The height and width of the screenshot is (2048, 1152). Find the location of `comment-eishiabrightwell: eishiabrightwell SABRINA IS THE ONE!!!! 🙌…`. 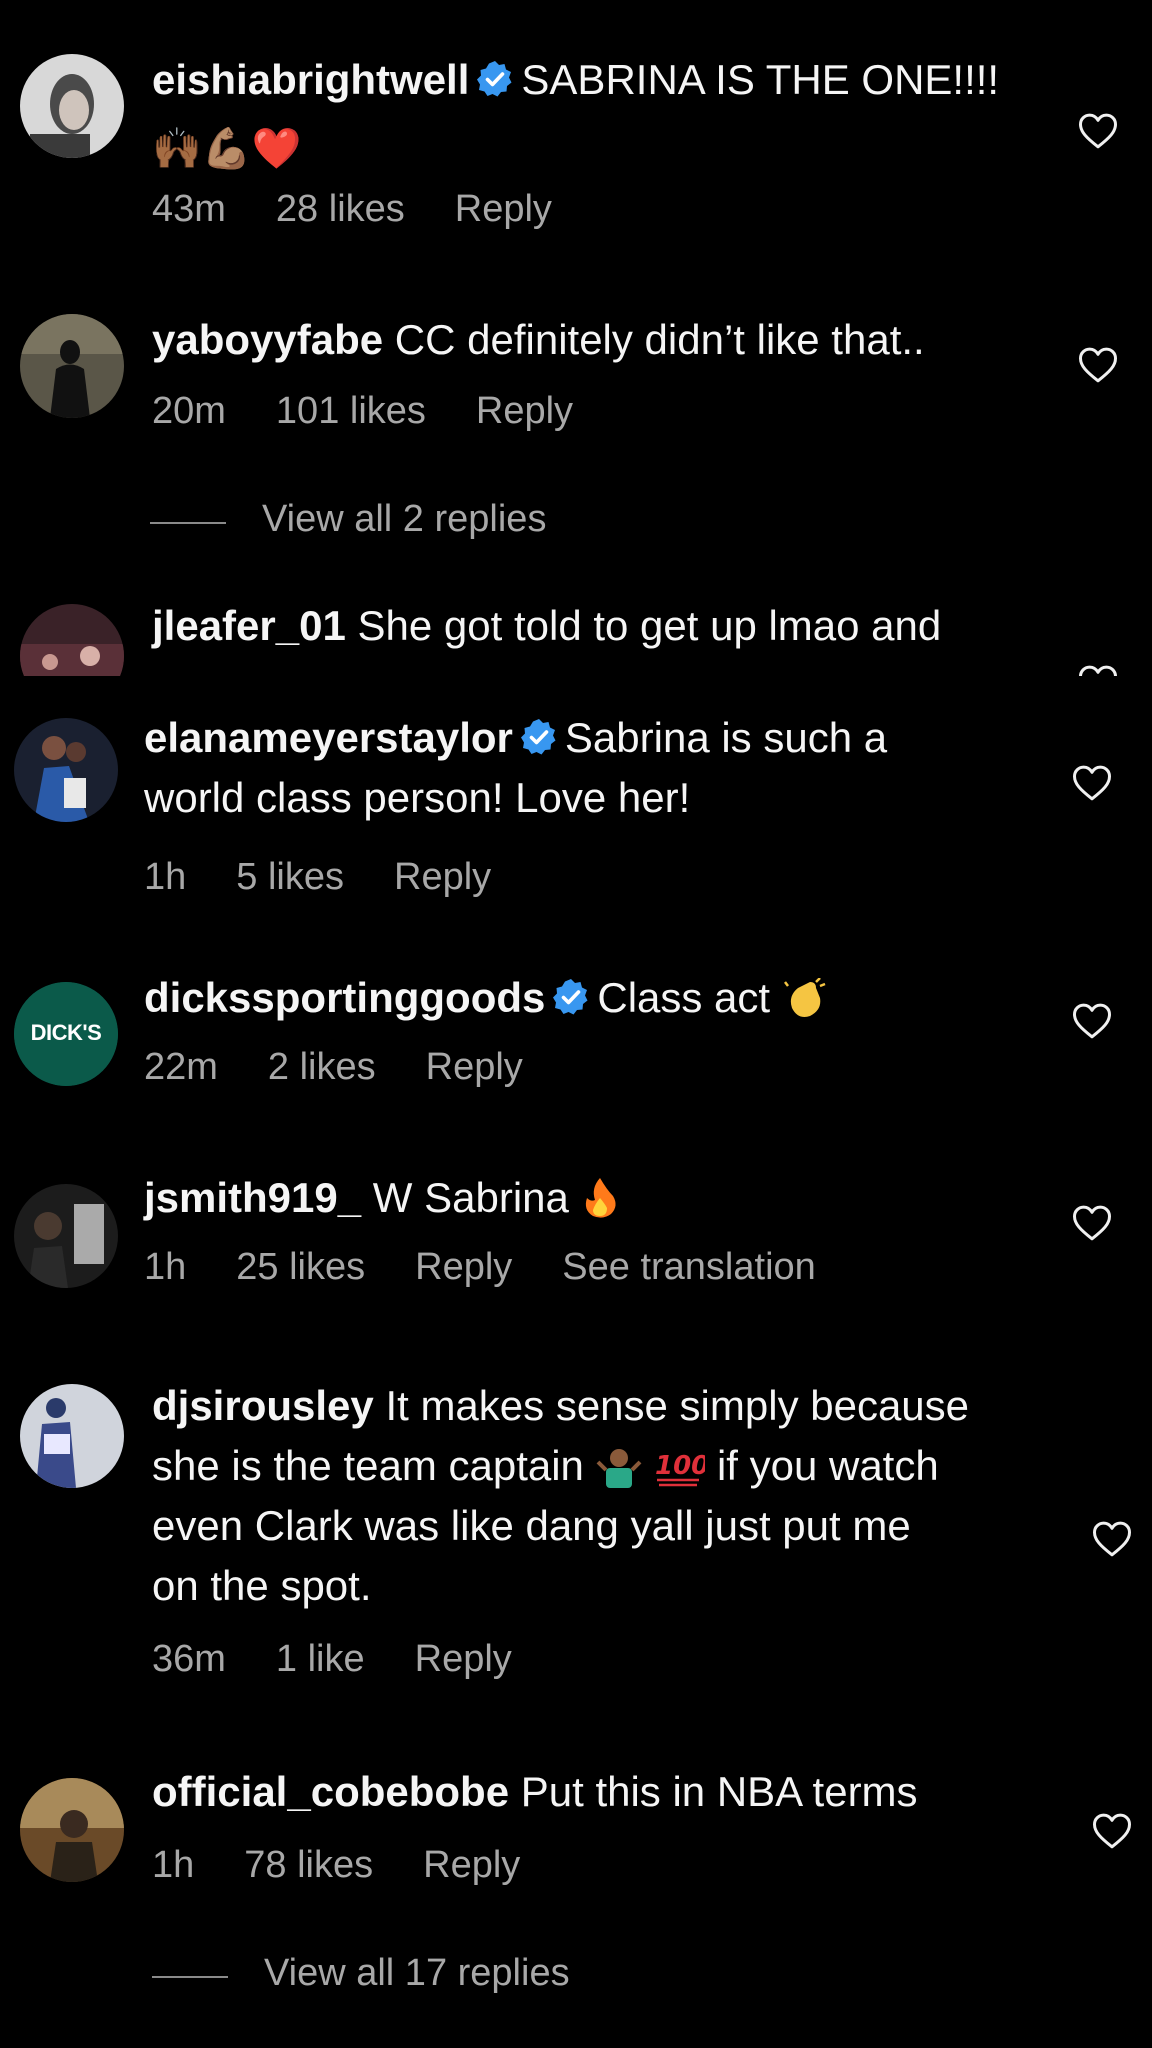

comment-eishiabrightwell: eishiabrightwell SABRINA IS THE ONE!!!! 🙌… is located at coordinates (576, 130).